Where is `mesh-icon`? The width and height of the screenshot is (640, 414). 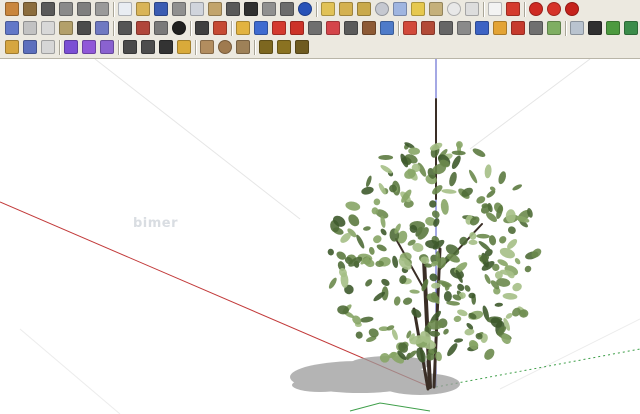
mesh-icon is located at coordinates (279, 28).